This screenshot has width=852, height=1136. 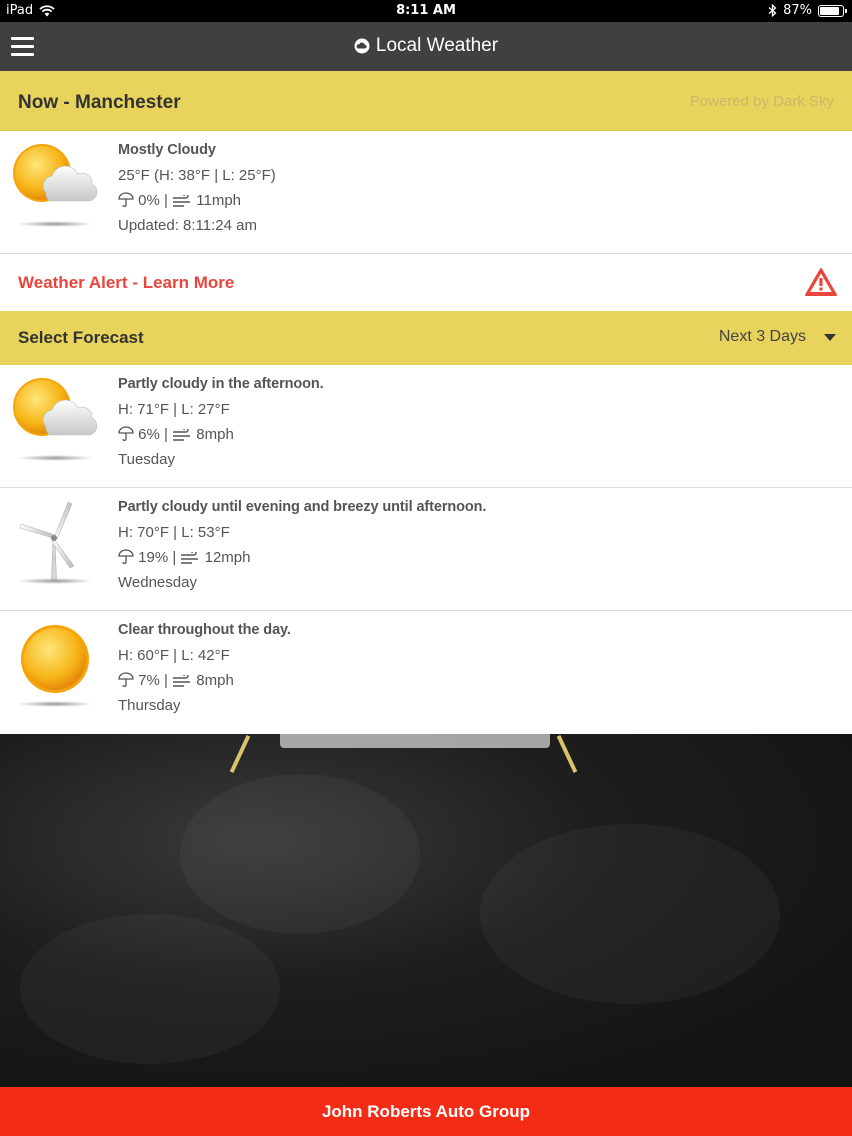 I want to click on precip-value: 6%, so click(x=149, y=434).